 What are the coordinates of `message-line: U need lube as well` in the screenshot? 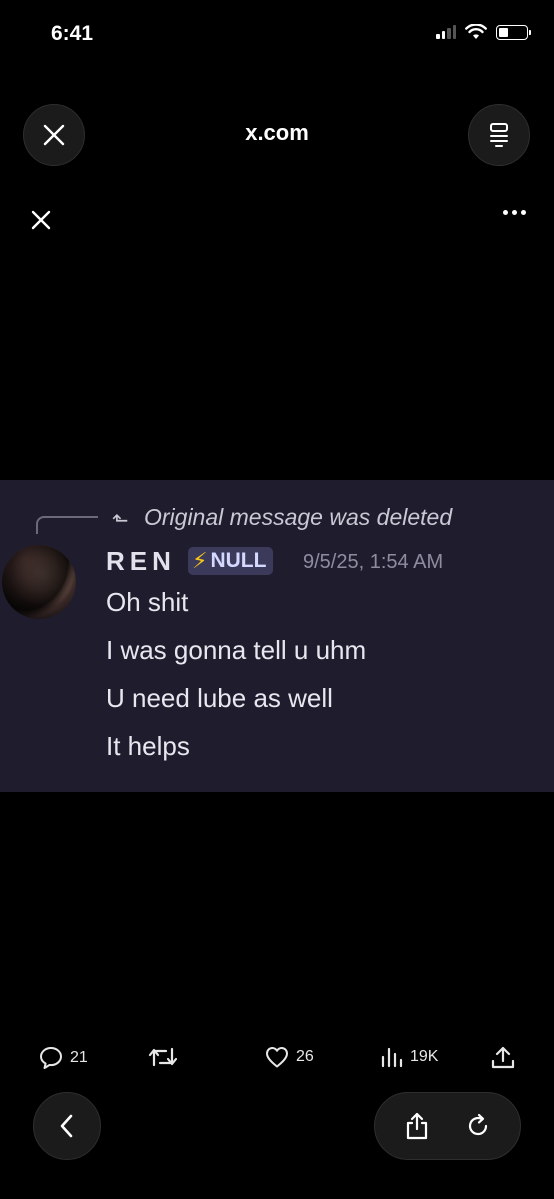 It's located at (219, 698).